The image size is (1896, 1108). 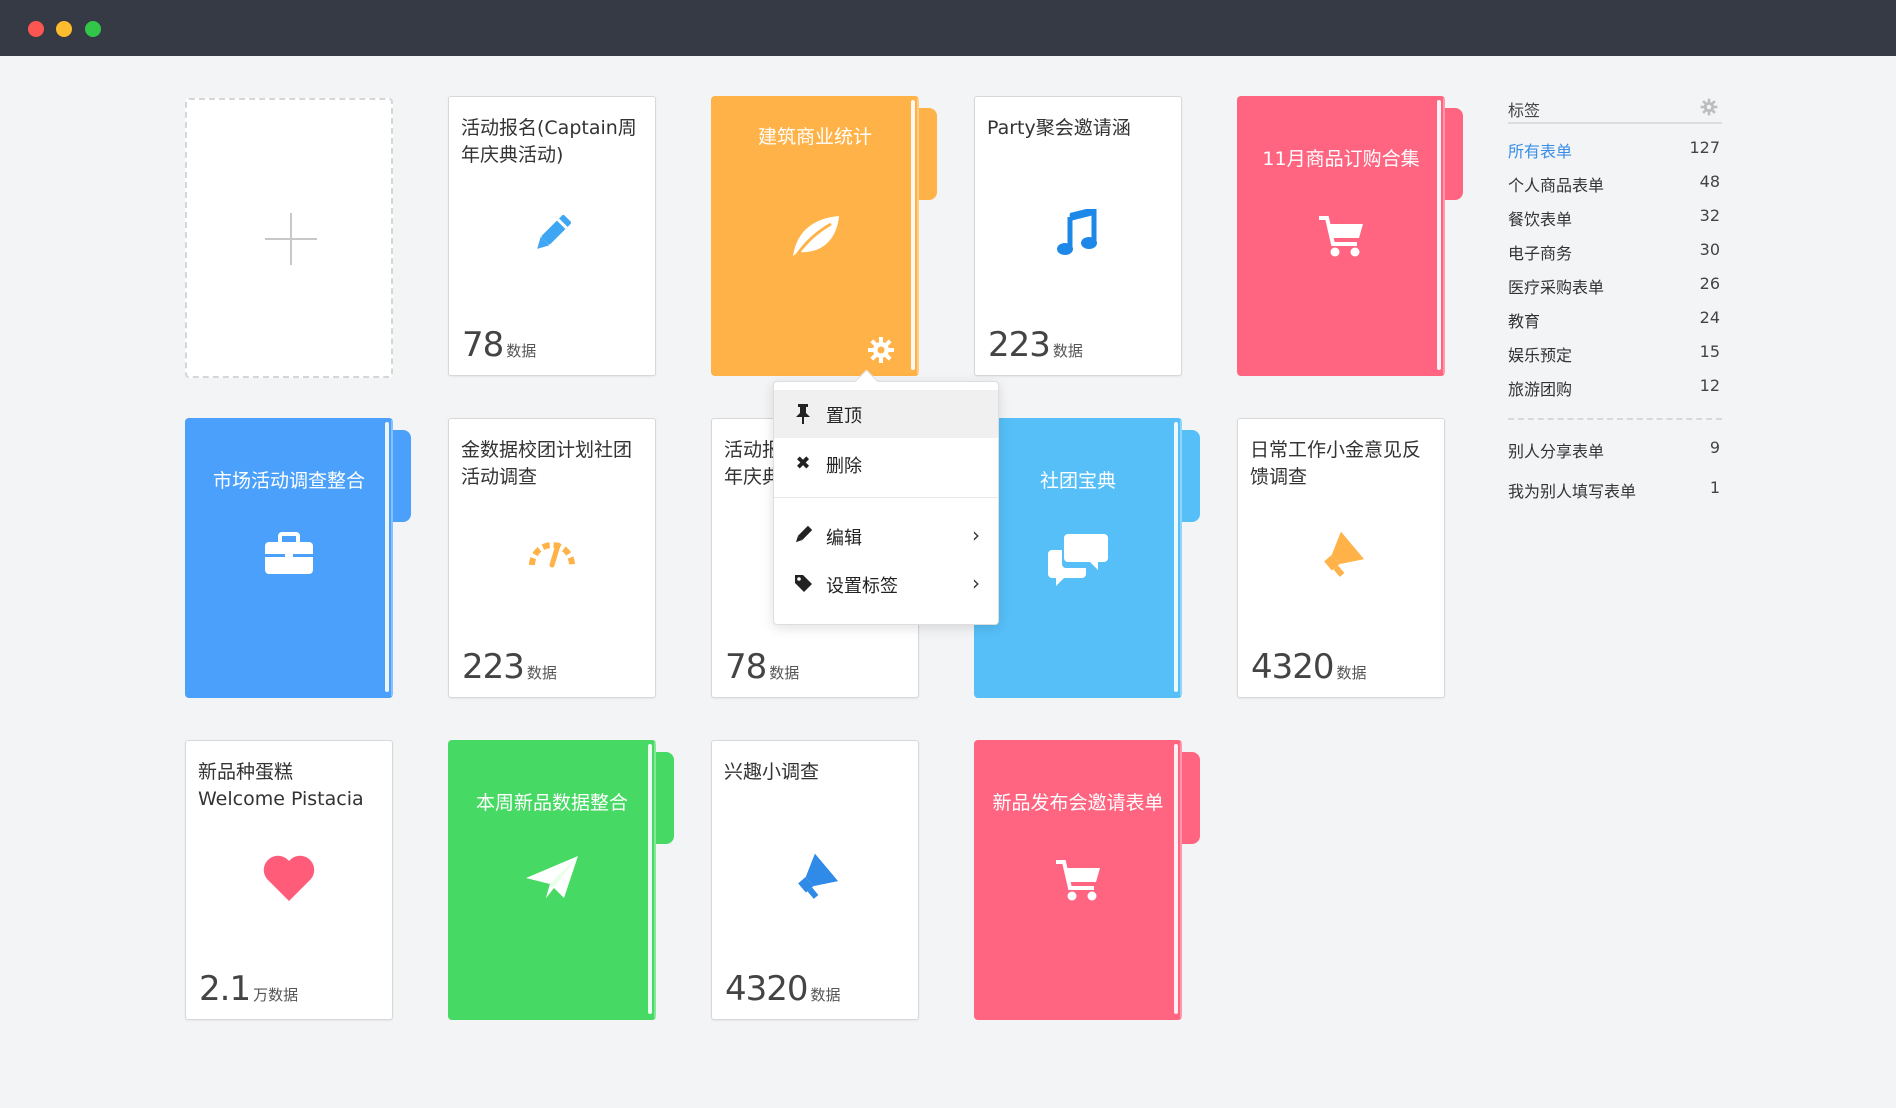 What do you see at coordinates (1615, 419) in the screenshot?
I see `sidebar-divider` at bounding box center [1615, 419].